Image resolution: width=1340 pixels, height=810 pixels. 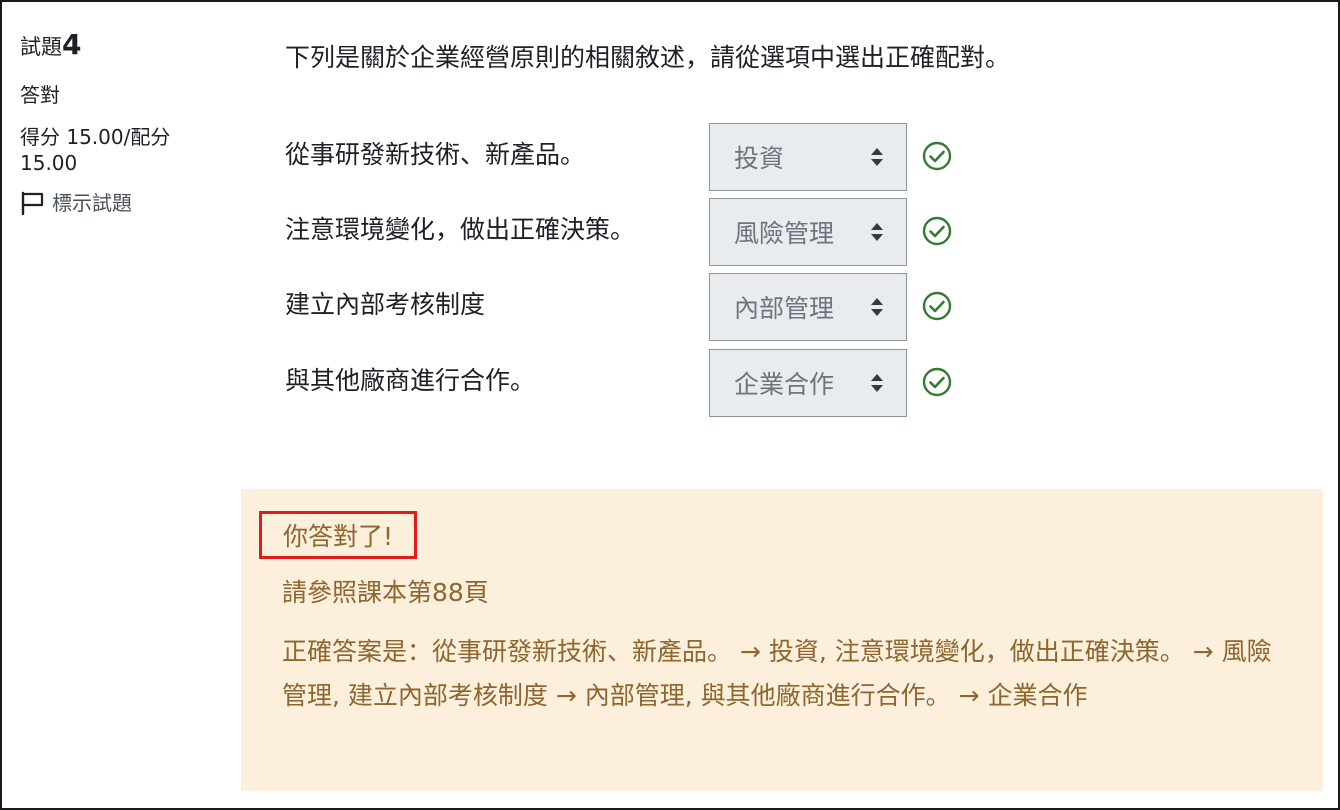 I want to click on question-number-label: 試題, so click(x=41, y=47).